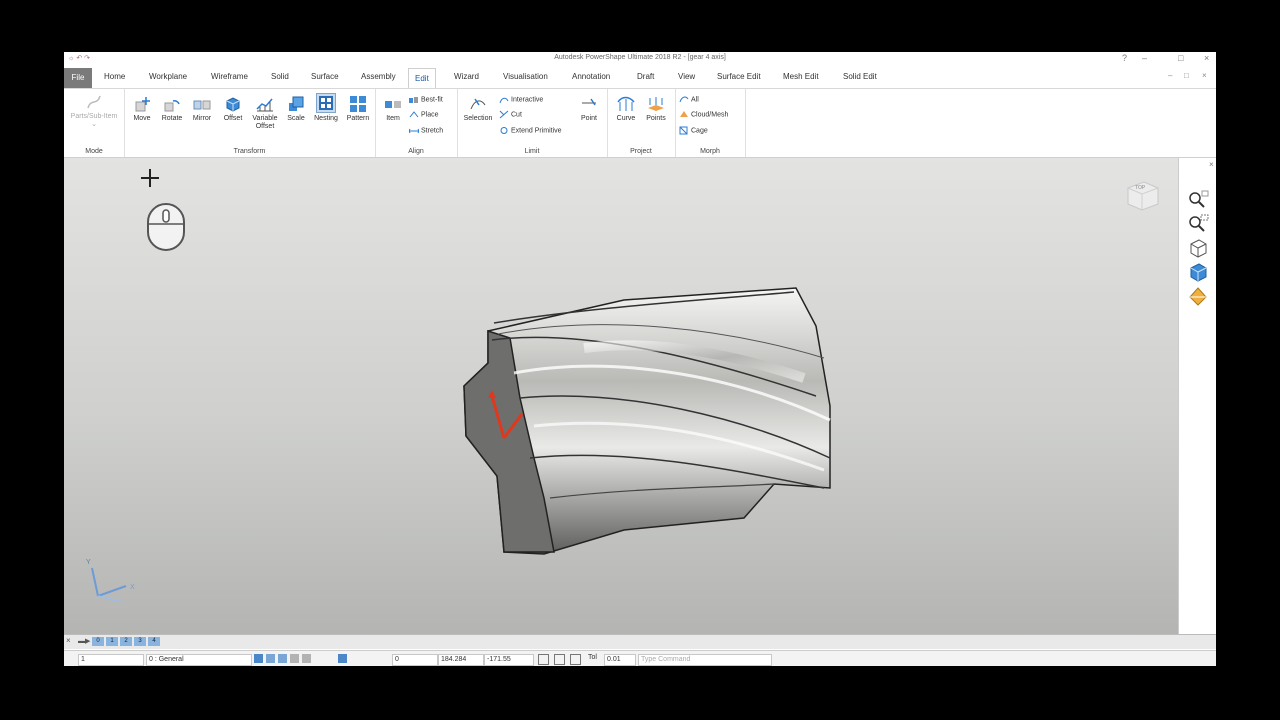 Image resolution: width=1280 pixels, height=720 pixels. What do you see at coordinates (521, 99) in the screenshot?
I see `interactive-button: Interactive` at bounding box center [521, 99].